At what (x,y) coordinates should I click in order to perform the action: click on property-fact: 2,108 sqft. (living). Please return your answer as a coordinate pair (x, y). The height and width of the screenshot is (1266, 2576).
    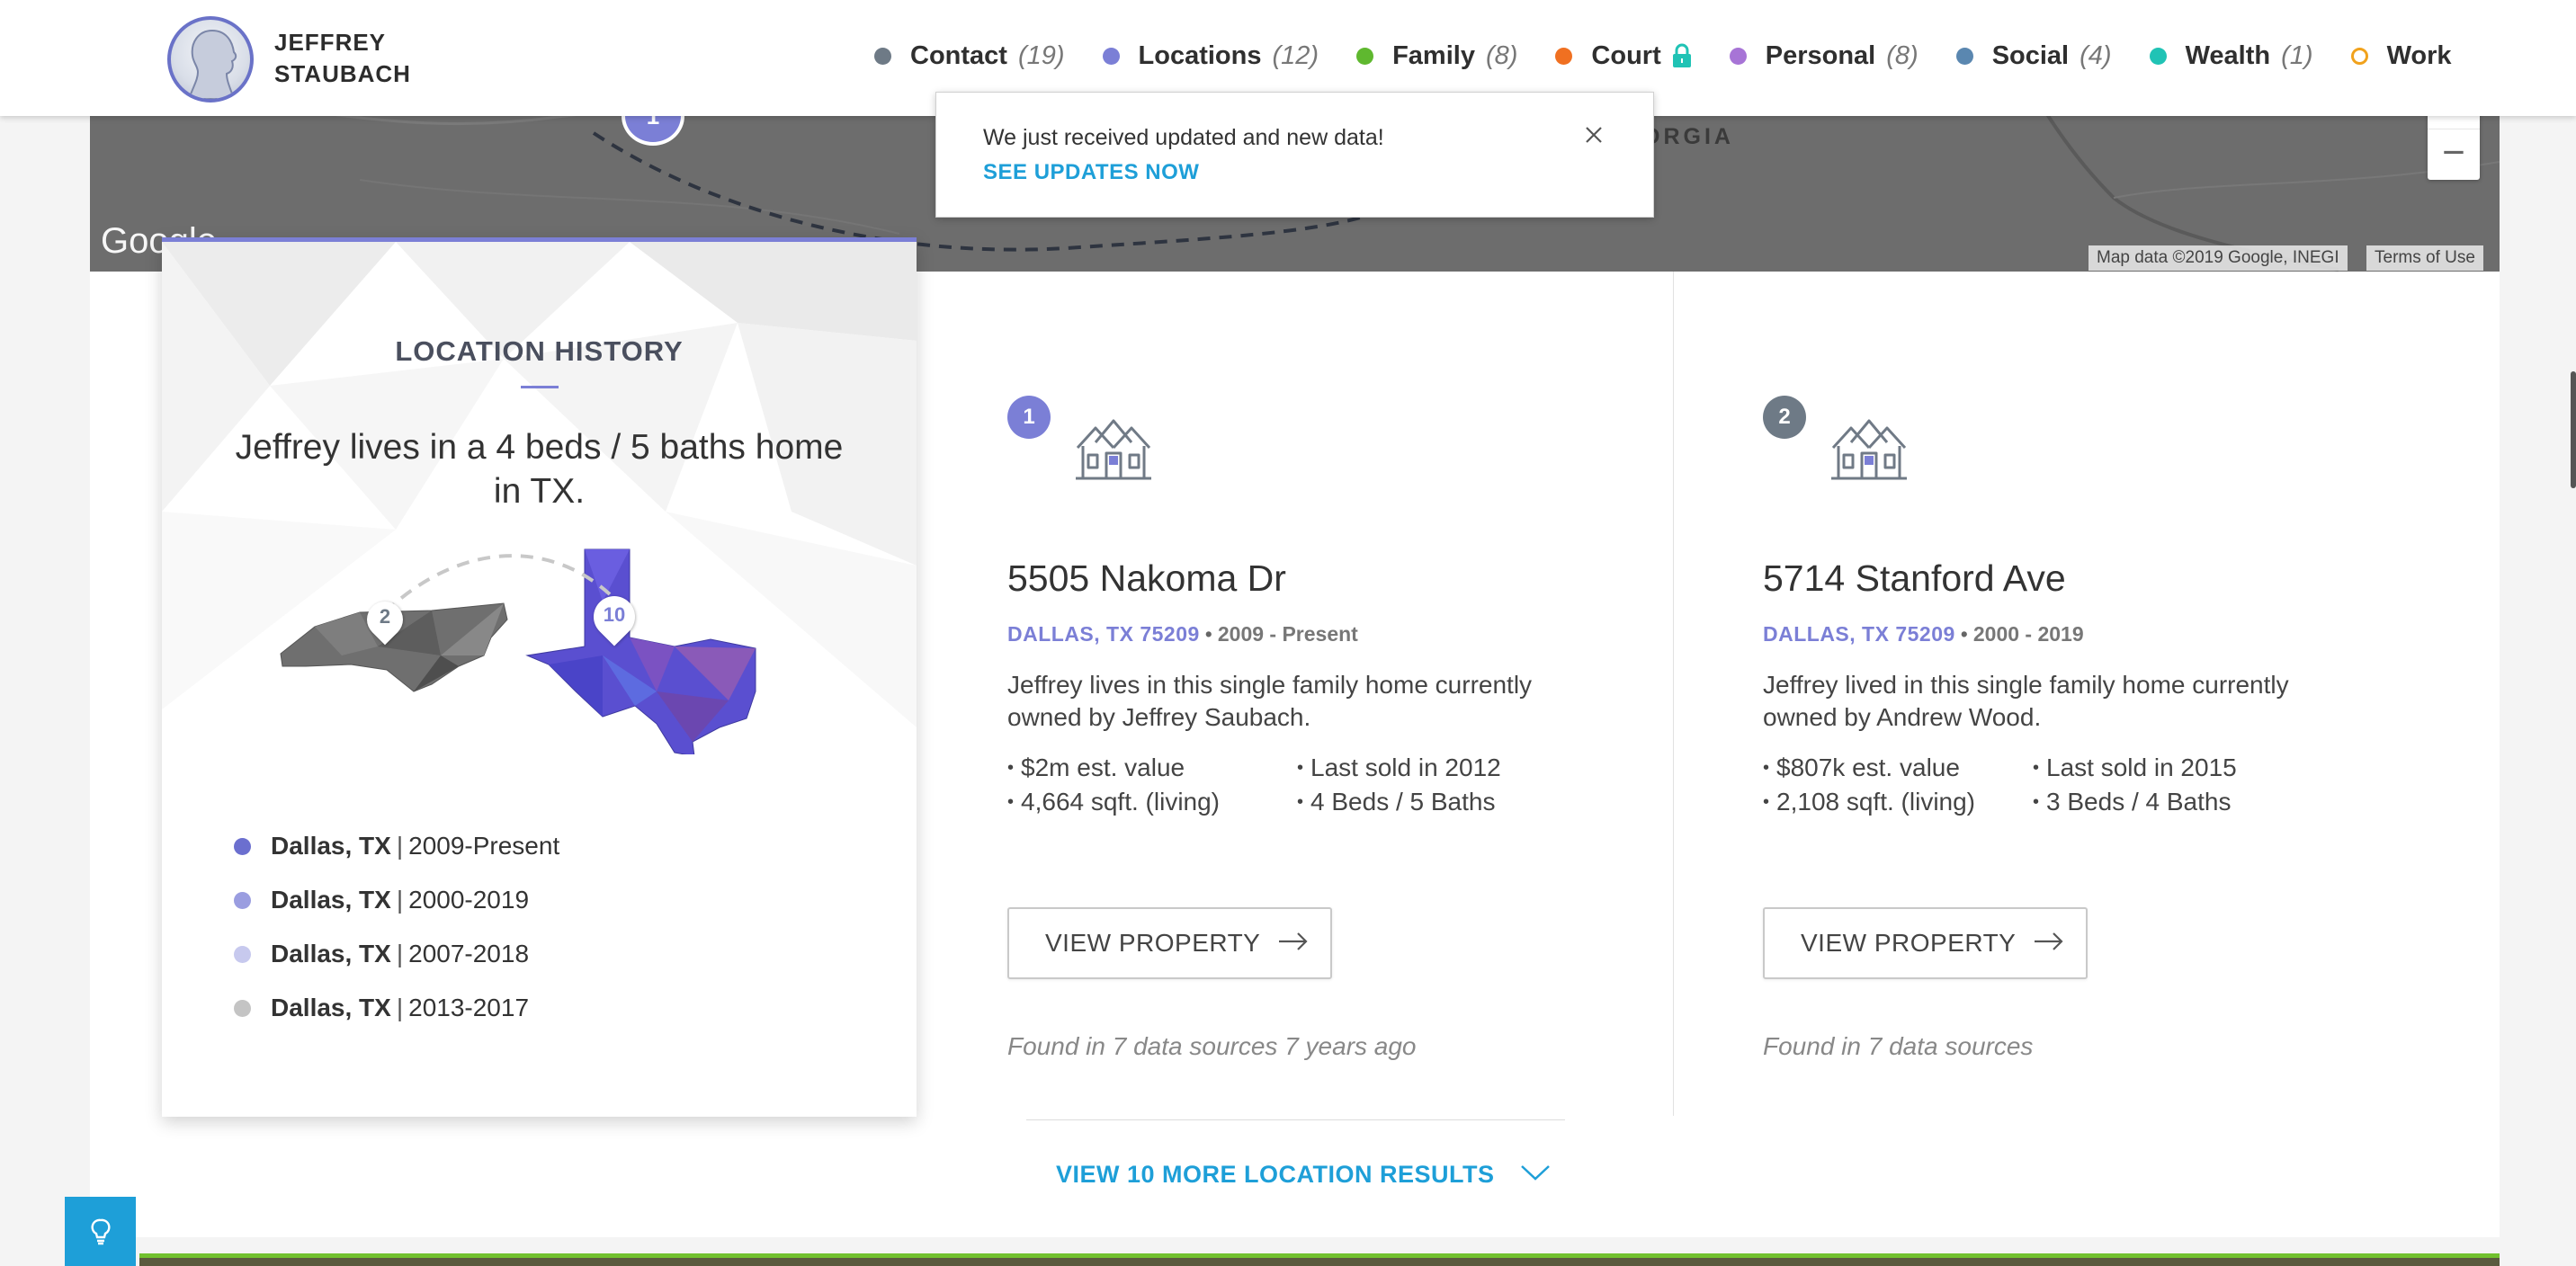
    Looking at the image, I should click on (1898, 802).